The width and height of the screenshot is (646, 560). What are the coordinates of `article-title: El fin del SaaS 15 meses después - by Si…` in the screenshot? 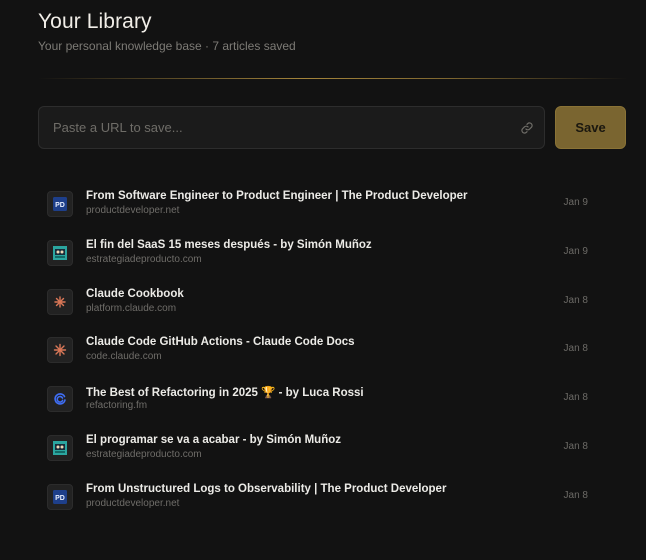 It's located at (229, 244).